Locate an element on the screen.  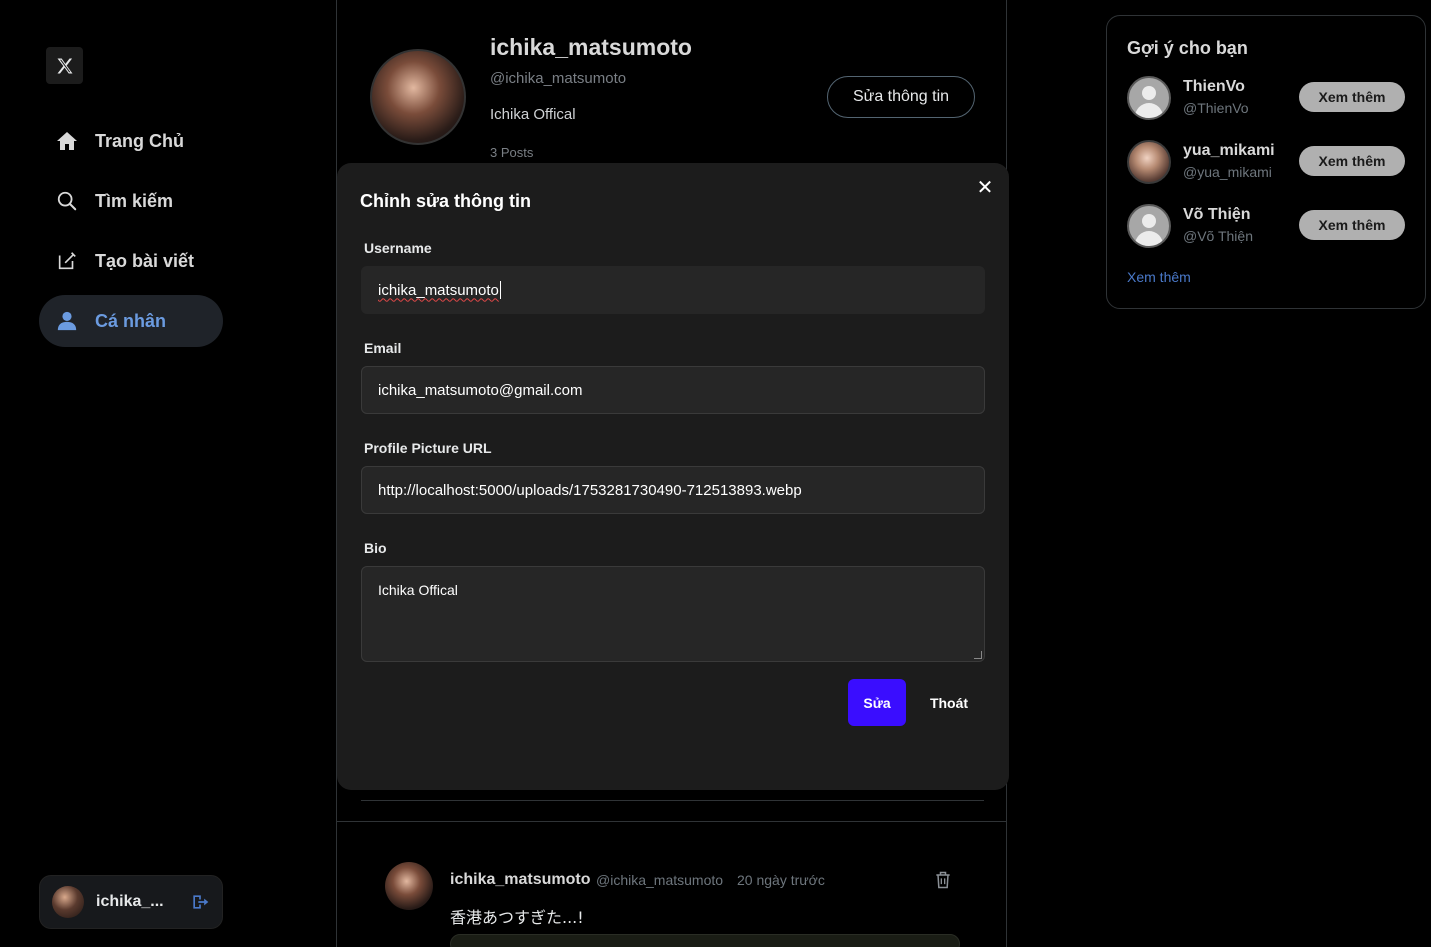
sidebar-item-profile: Cá nhân is located at coordinates (131, 321).